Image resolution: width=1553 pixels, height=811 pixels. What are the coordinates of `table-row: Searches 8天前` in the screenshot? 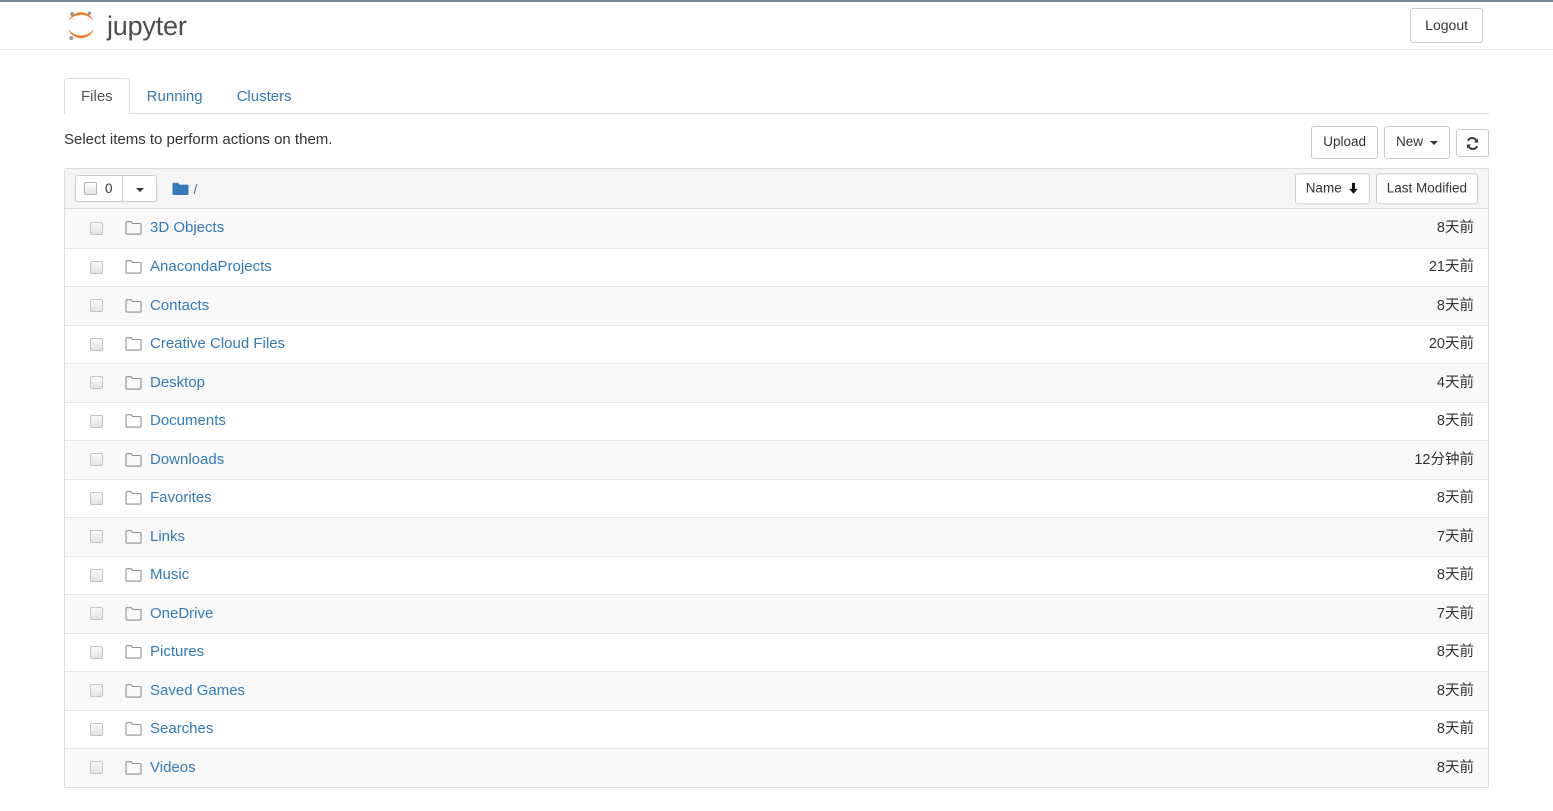 It's located at (776, 729).